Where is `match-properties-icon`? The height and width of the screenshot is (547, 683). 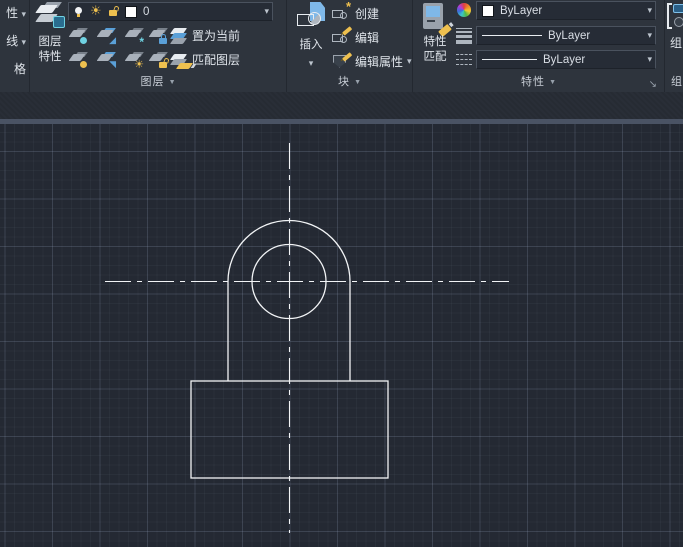 match-properties-icon is located at coordinates (437, 20).